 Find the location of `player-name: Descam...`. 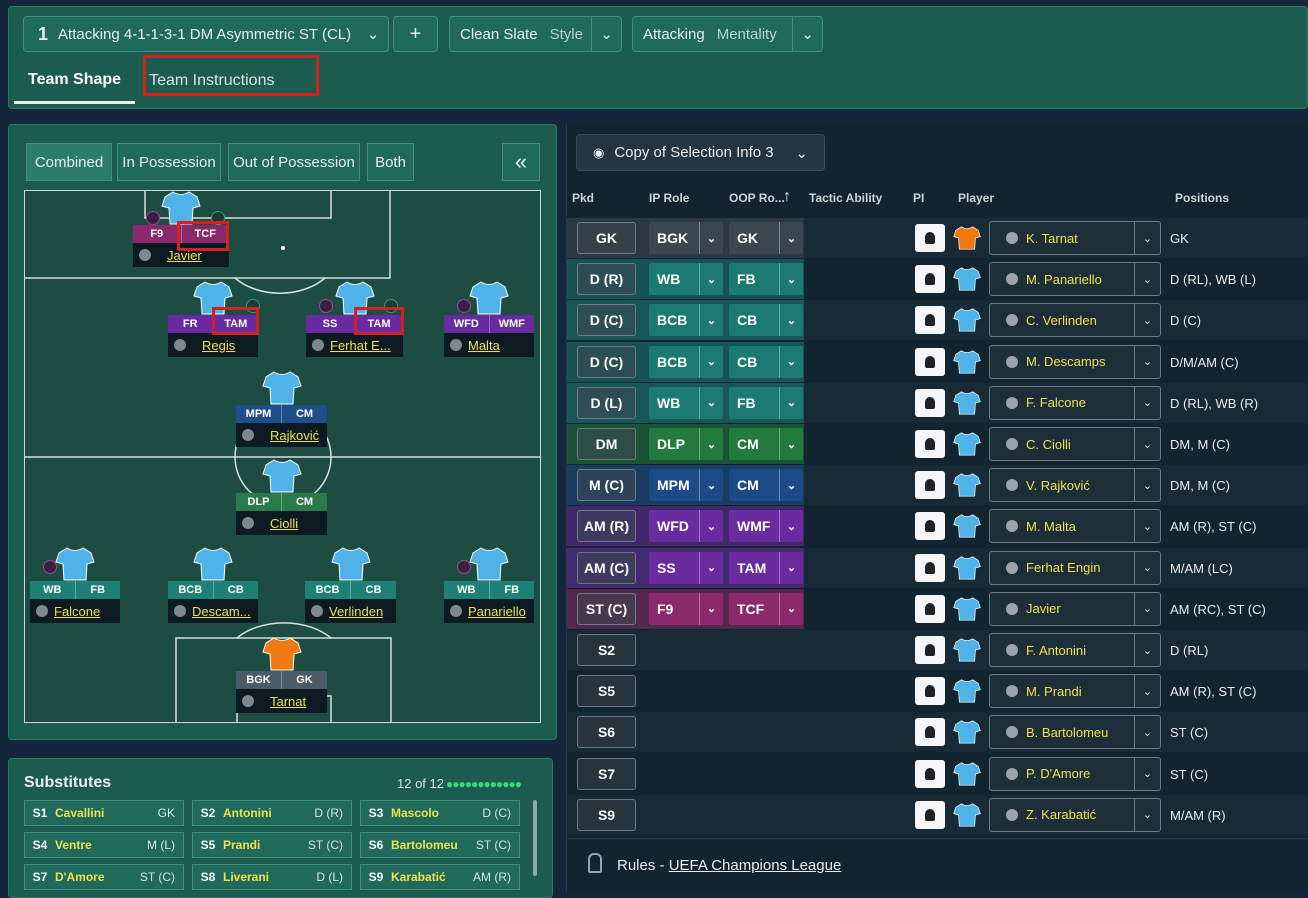

player-name: Descam... is located at coordinates (213, 611).